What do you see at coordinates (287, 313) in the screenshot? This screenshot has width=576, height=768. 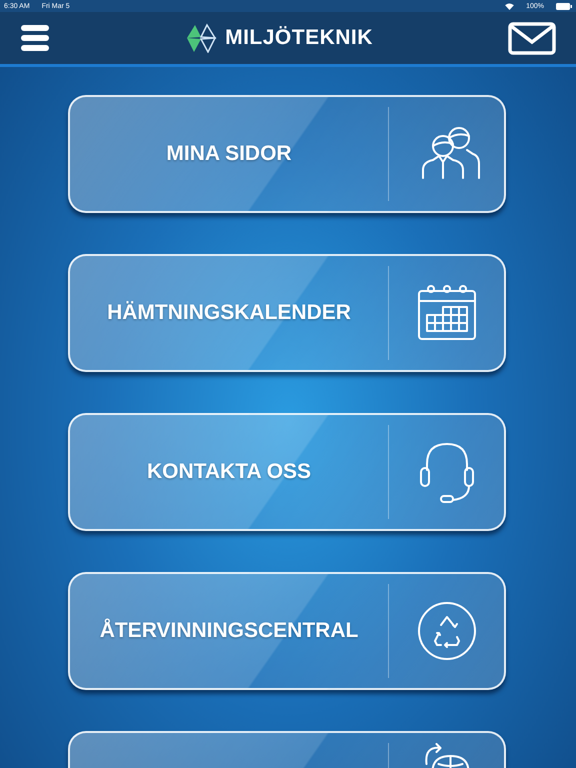 I see `menu-button: HÄMTNINGSKALENDER` at bounding box center [287, 313].